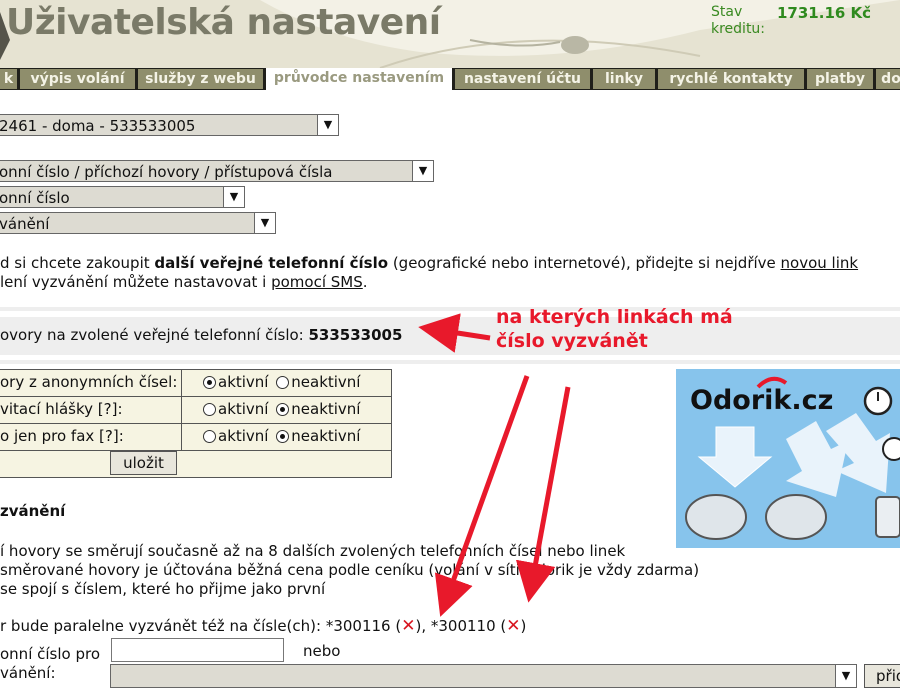 The width and height of the screenshot is (900, 700). What do you see at coordinates (614, 317) in the screenshot?
I see `annotation-line-1: na kterých linkách má` at bounding box center [614, 317].